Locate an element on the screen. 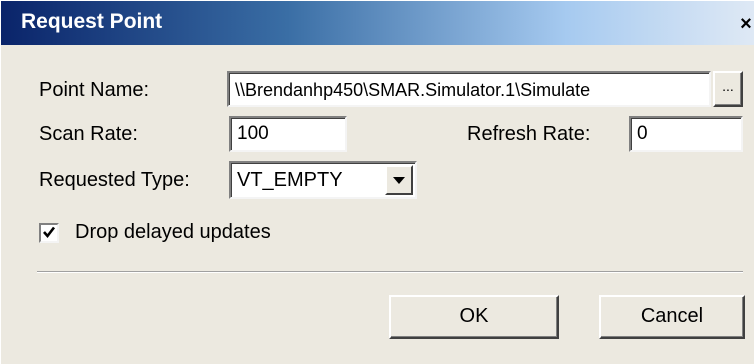  separator-line is located at coordinates (390, 272).